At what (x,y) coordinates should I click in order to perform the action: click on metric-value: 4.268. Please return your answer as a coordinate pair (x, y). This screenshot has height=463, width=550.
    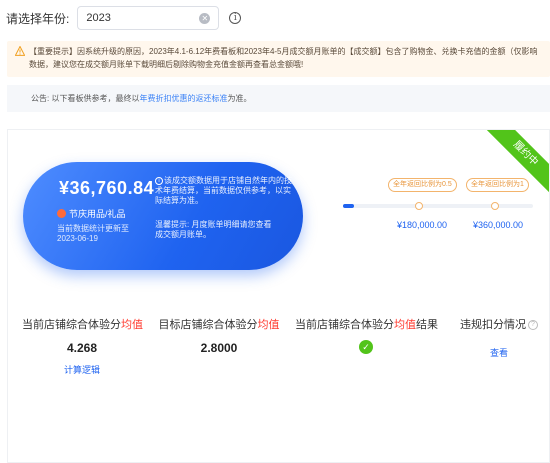
    Looking at the image, I should click on (82, 348).